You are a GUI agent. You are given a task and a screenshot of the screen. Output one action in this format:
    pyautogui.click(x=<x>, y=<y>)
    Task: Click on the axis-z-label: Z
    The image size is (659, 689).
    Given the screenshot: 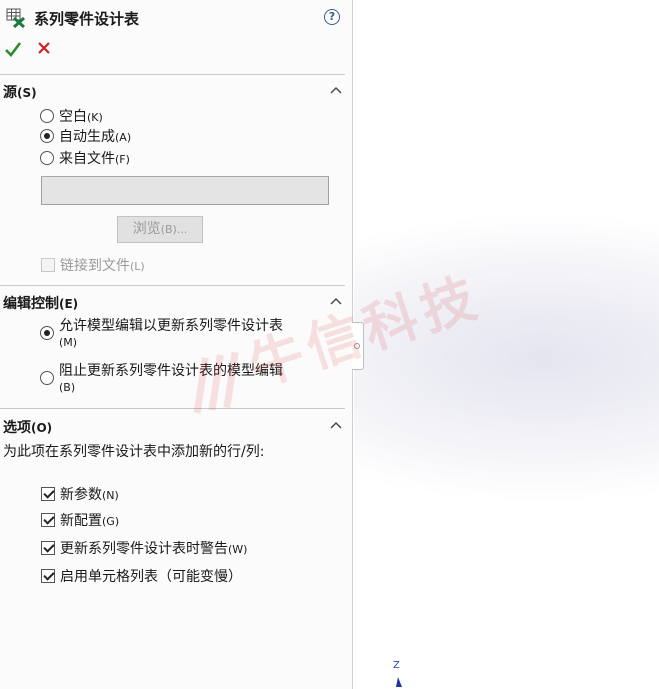 What is the action you would take?
    pyautogui.click(x=396, y=665)
    